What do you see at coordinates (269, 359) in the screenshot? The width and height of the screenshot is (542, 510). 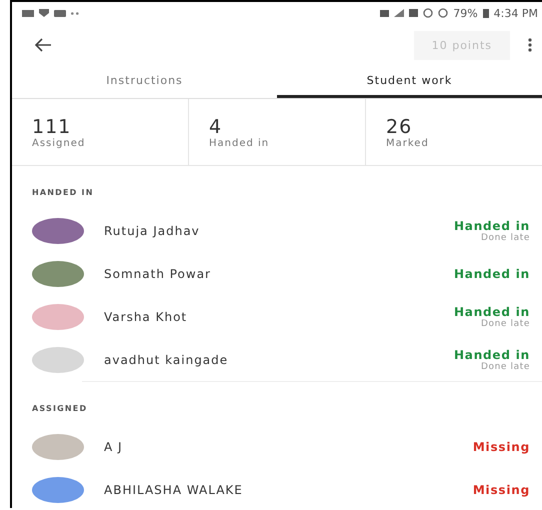 I see `student-name: avadhut kaingade` at bounding box center [269, 359].